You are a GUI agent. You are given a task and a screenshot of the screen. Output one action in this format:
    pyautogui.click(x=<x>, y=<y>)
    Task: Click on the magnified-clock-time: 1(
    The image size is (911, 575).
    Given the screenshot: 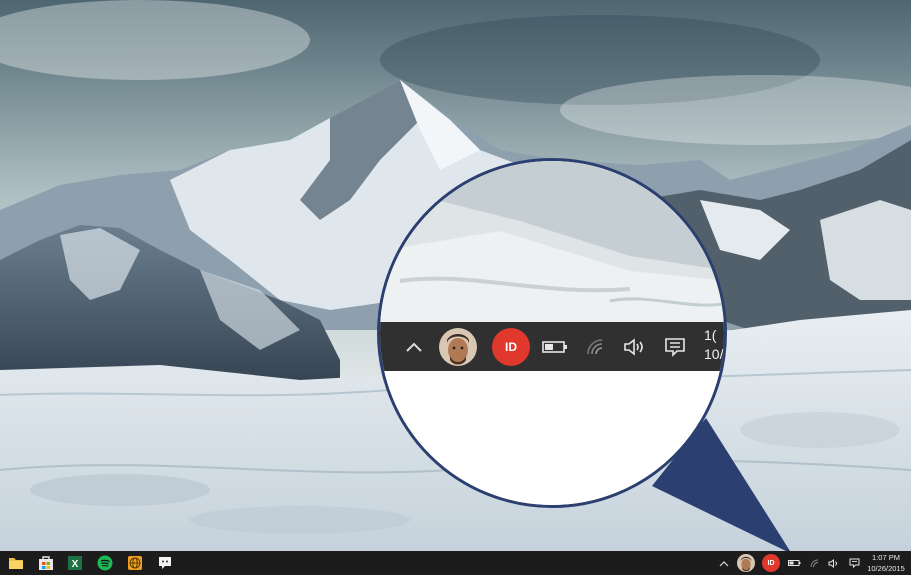 What is the action you would take?
    pyautogui.click(x=710, y=335)
    